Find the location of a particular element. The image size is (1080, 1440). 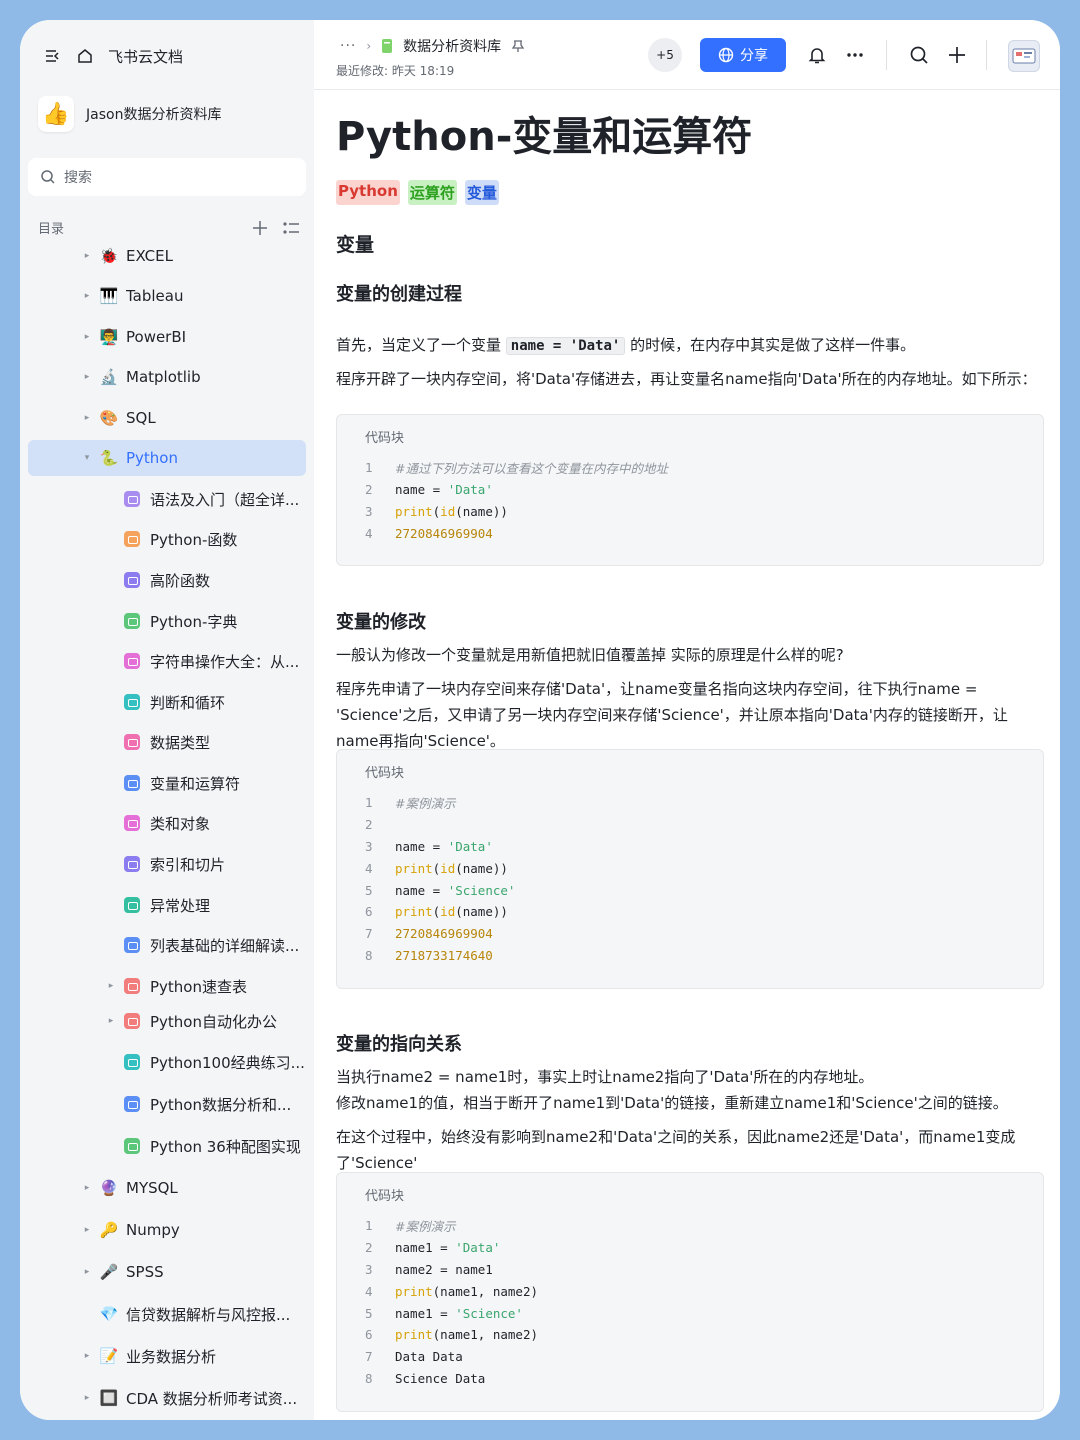

code-line: 3 name = 'Data' is located at coordinates (690, 847).